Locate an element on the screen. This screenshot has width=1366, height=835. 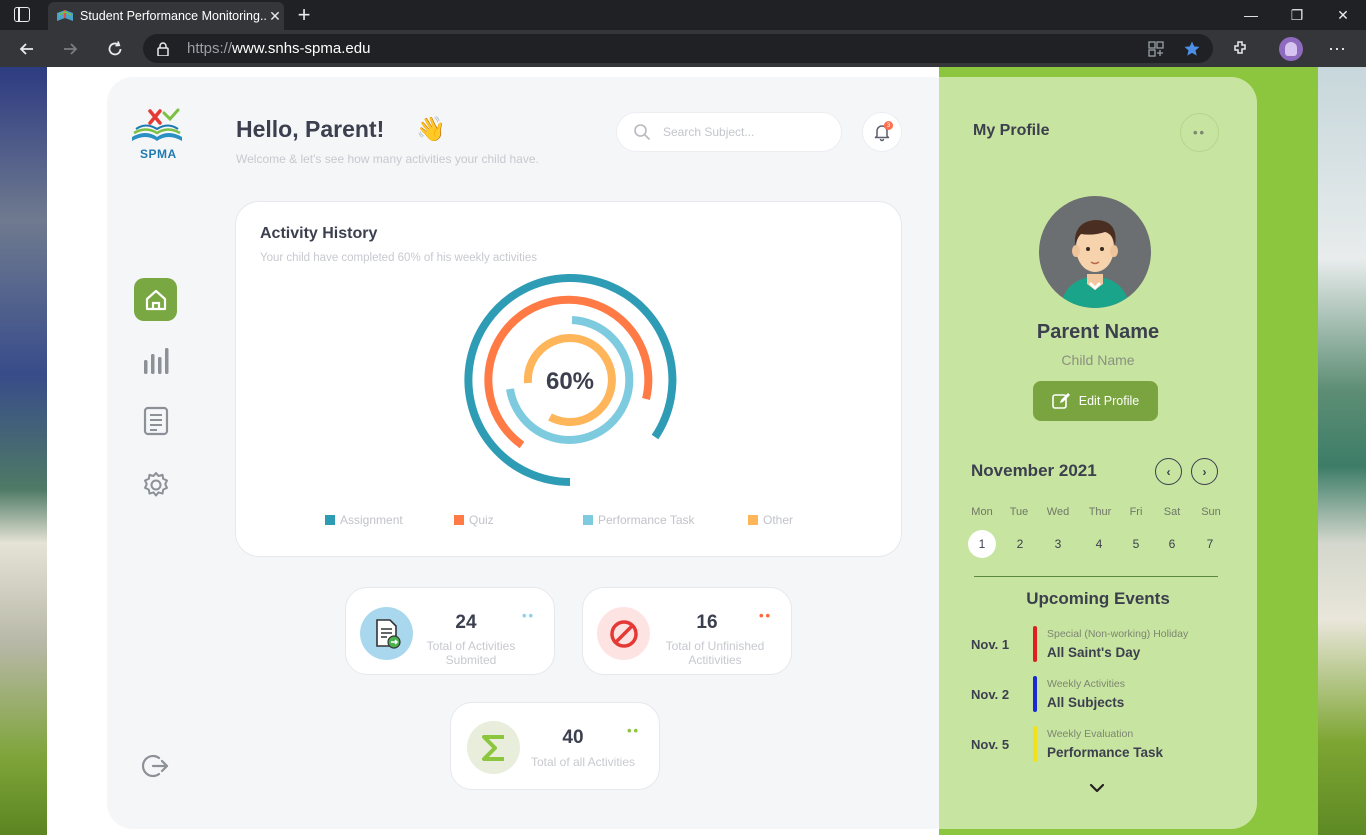
back-icon is located at coordinates (27, 49).